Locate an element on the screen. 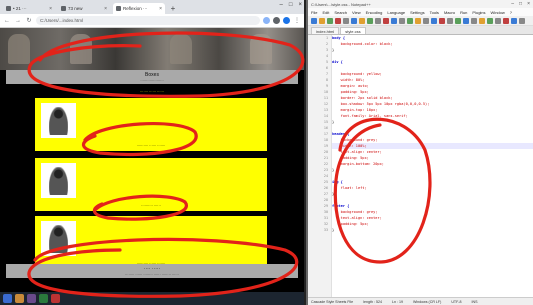 The height and width of the screenshot is (305, 533). menu-item: Run is located at coordinates (463, 12).